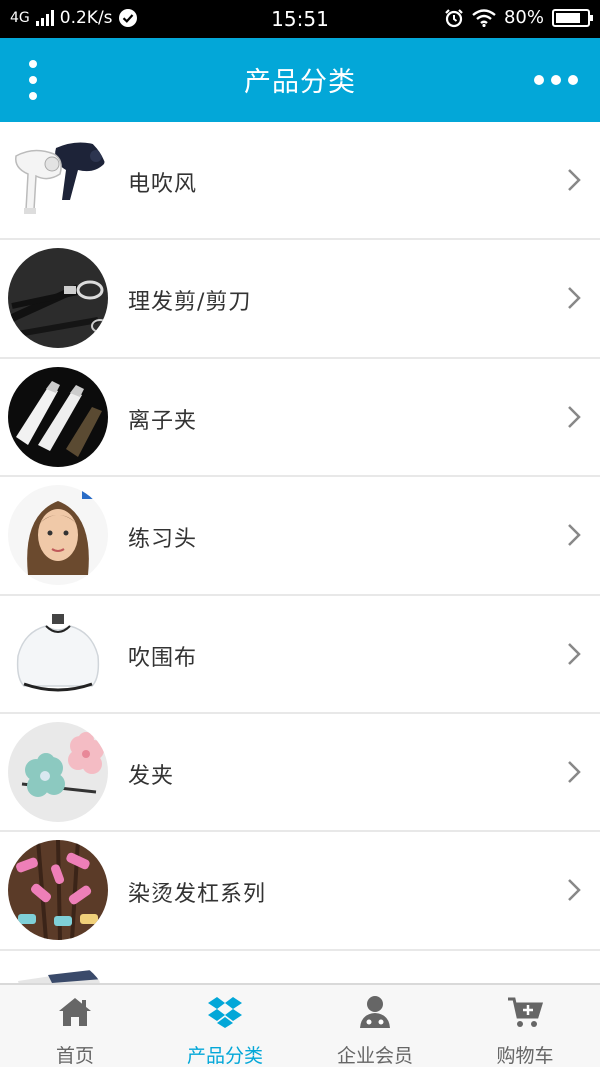 Image resolution: width=600 pixels, height=1067 pixels. I want to click on dropbox-icon, so click(225, 1012).